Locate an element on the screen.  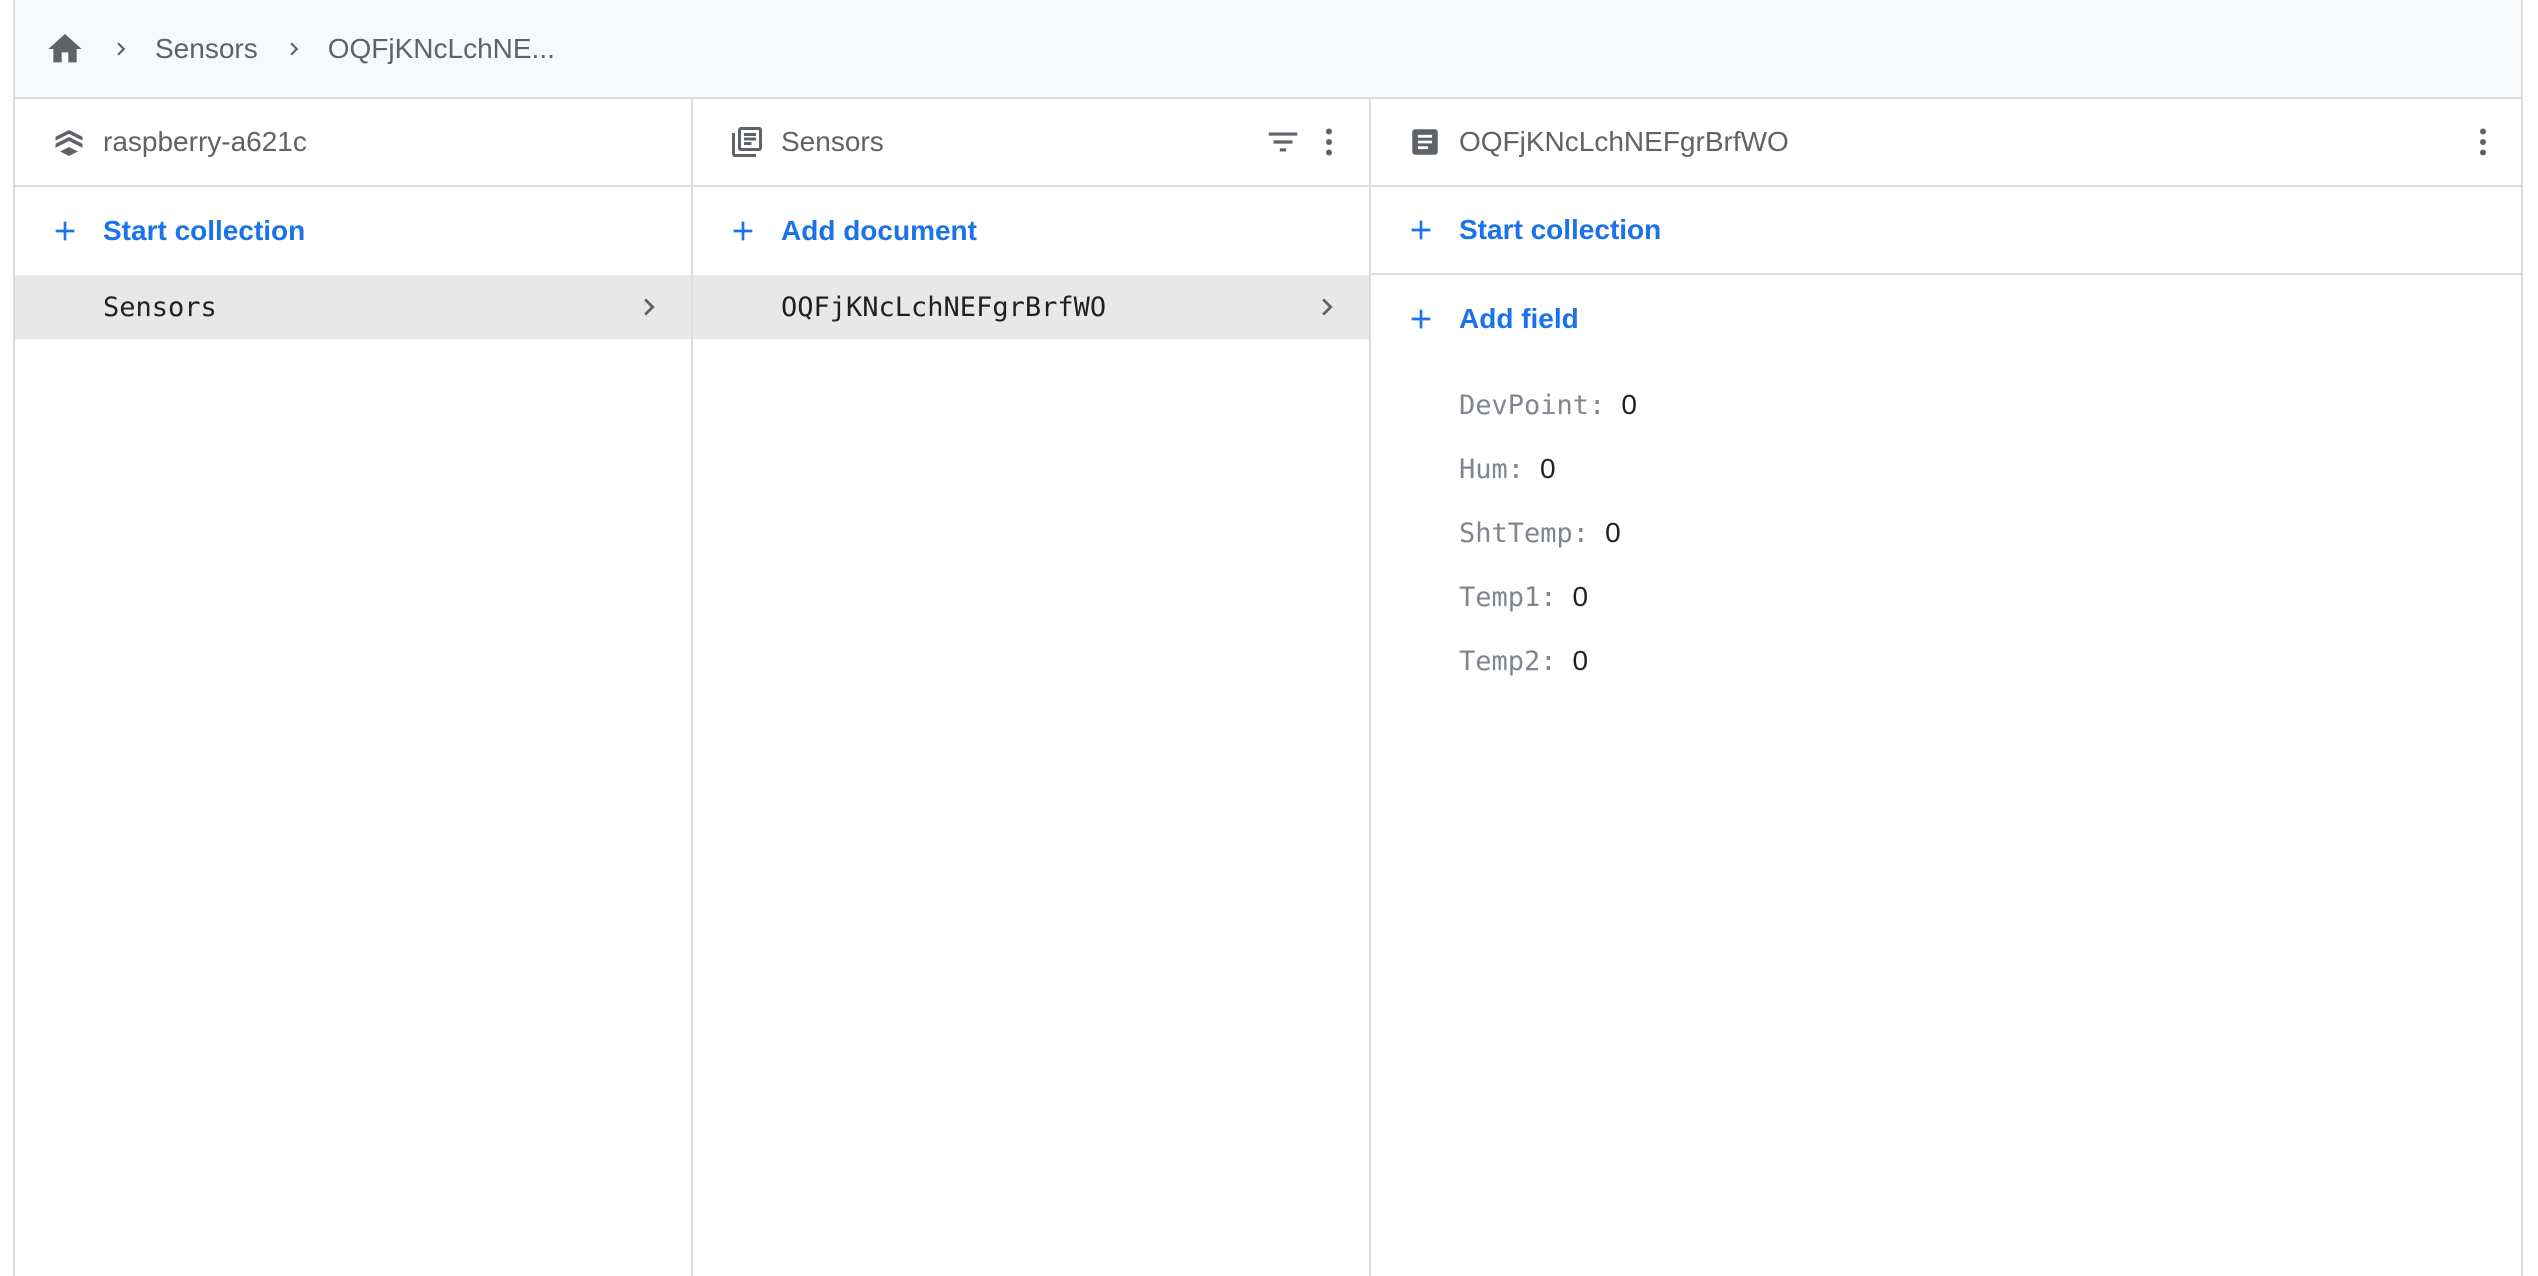
collection-column-header: Sensors is located at coordinates (1031, 143).